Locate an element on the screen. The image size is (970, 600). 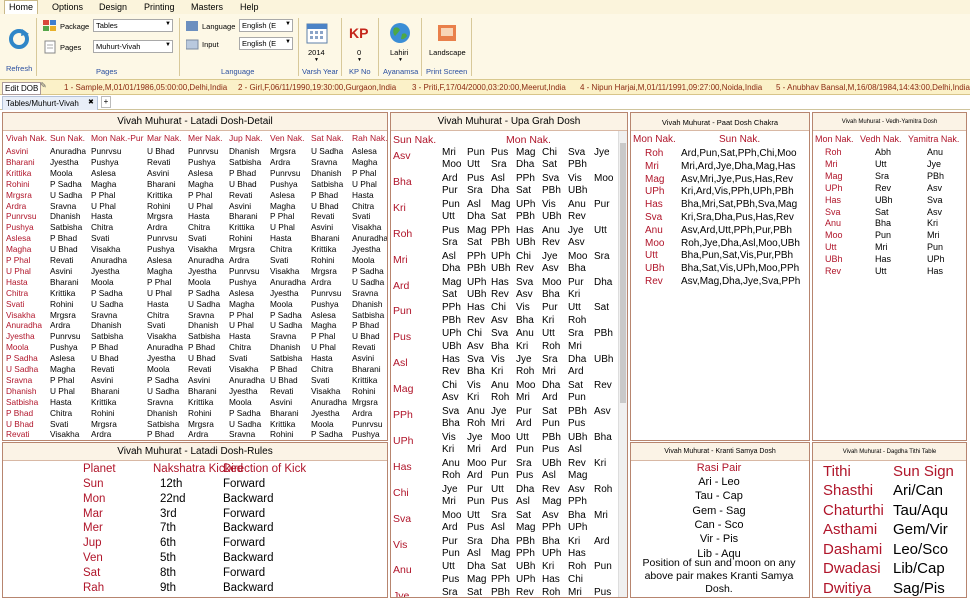
print-icon is located at coordinates (447, 33).